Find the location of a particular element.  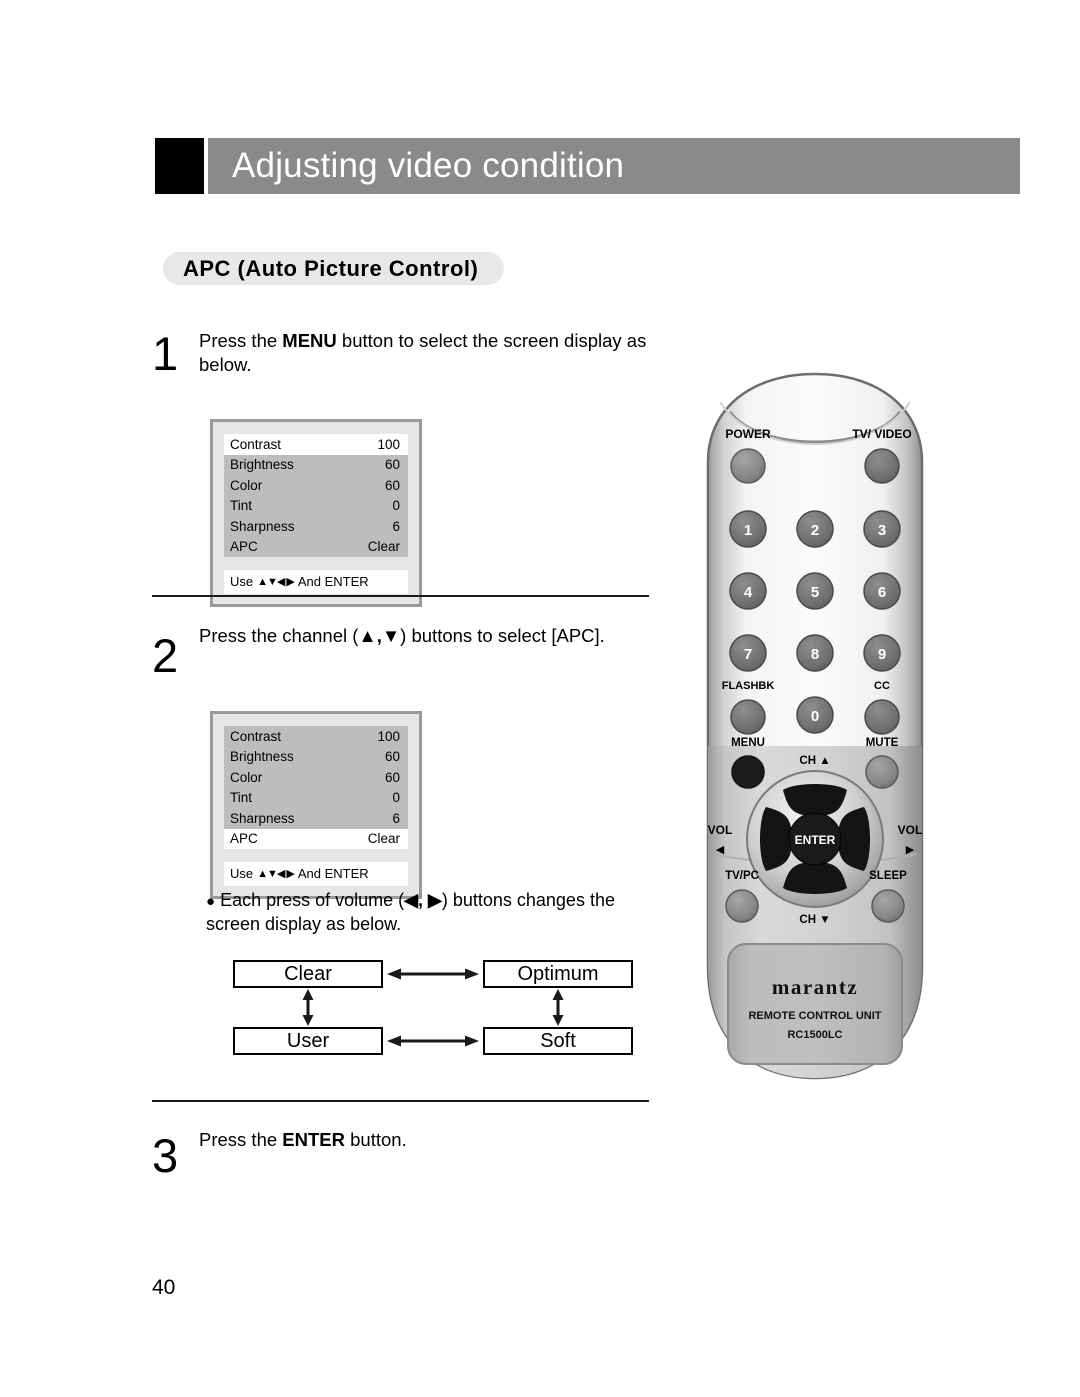

osd-row-value: Clear is located at coordinates (383, 546).